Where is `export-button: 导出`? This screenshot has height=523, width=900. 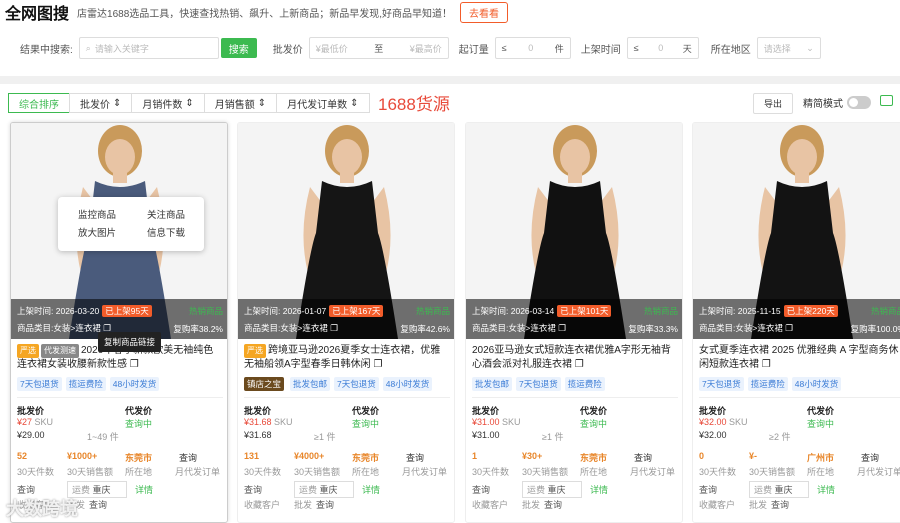 export-button: 导出 is located at coordinates (773, 103).